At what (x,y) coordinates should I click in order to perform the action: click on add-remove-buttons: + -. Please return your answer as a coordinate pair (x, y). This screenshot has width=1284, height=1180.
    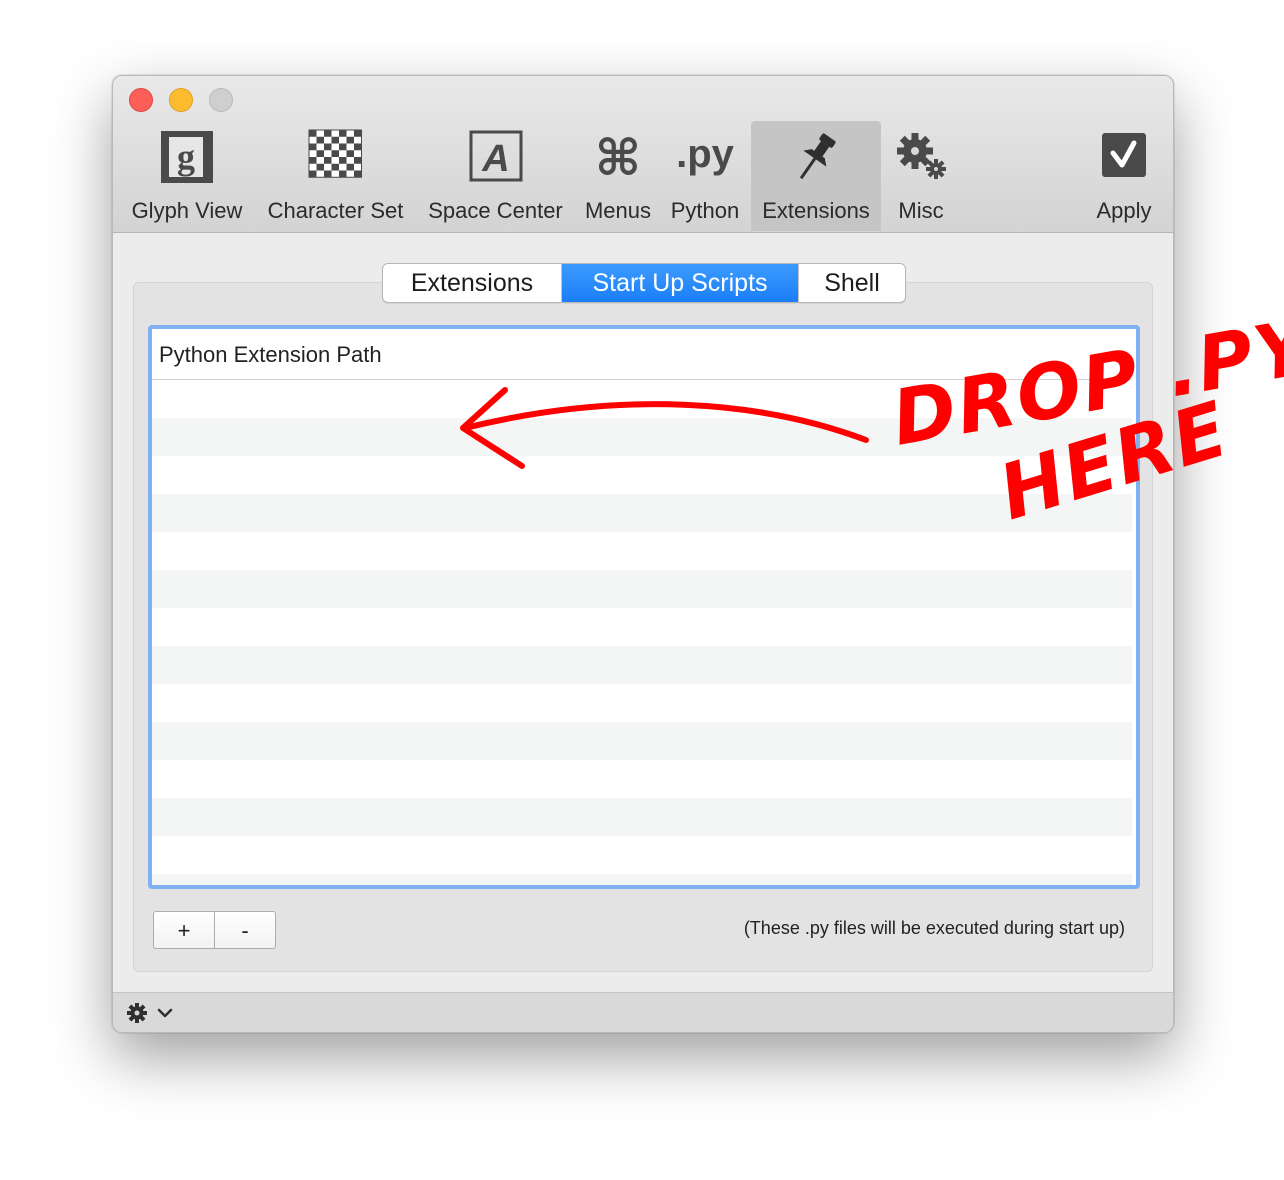
    Looking at the image, I should click on (214, 930).